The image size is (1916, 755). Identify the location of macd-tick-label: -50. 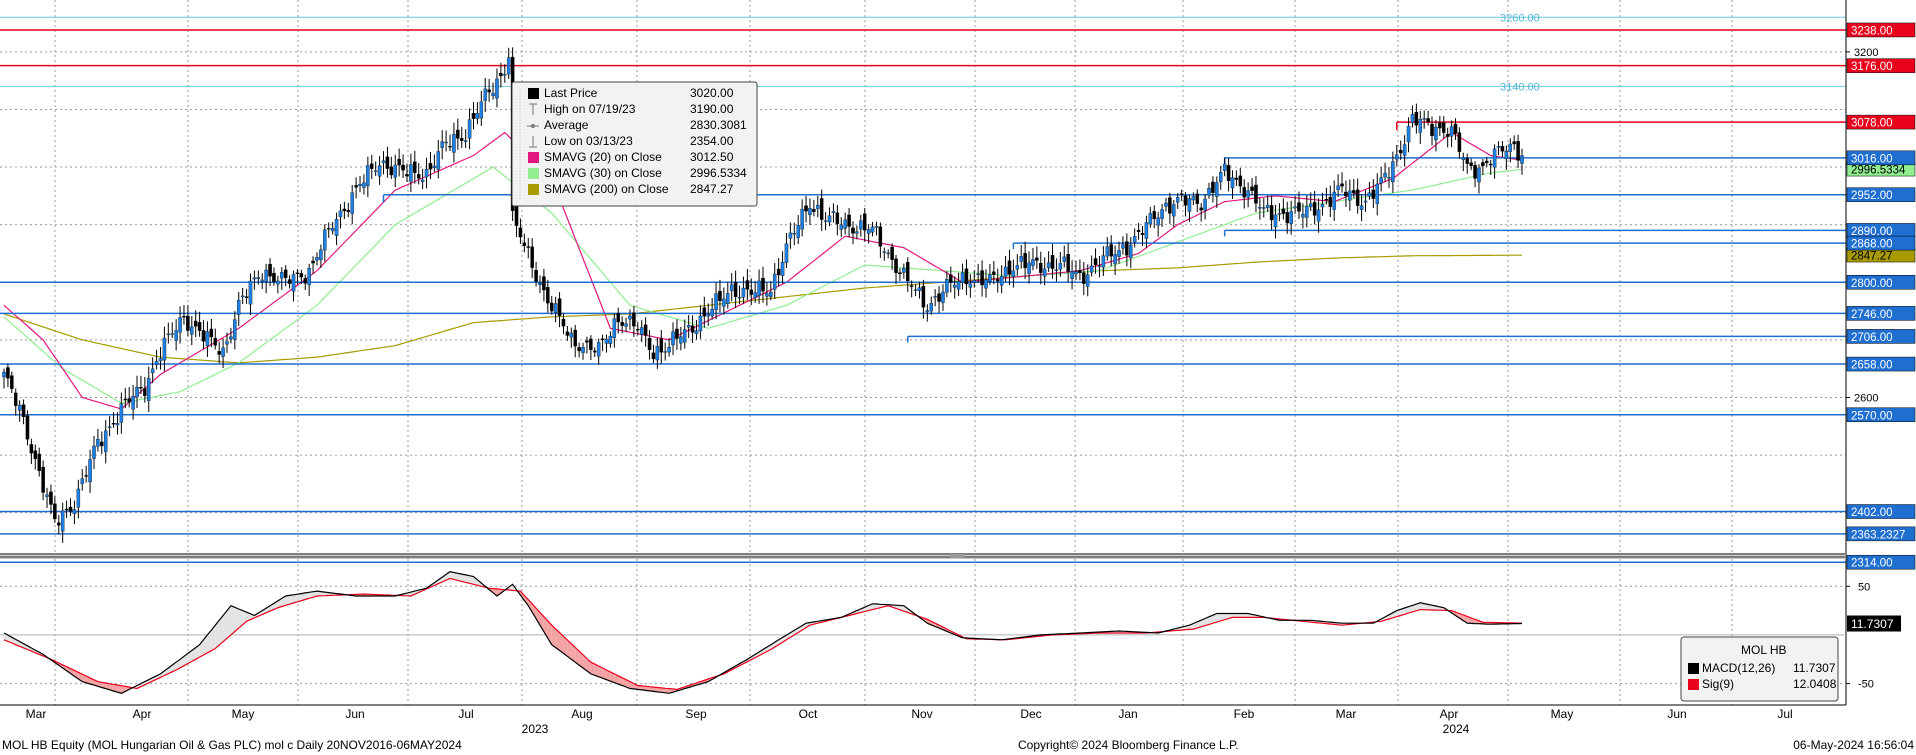
(1866, 685).